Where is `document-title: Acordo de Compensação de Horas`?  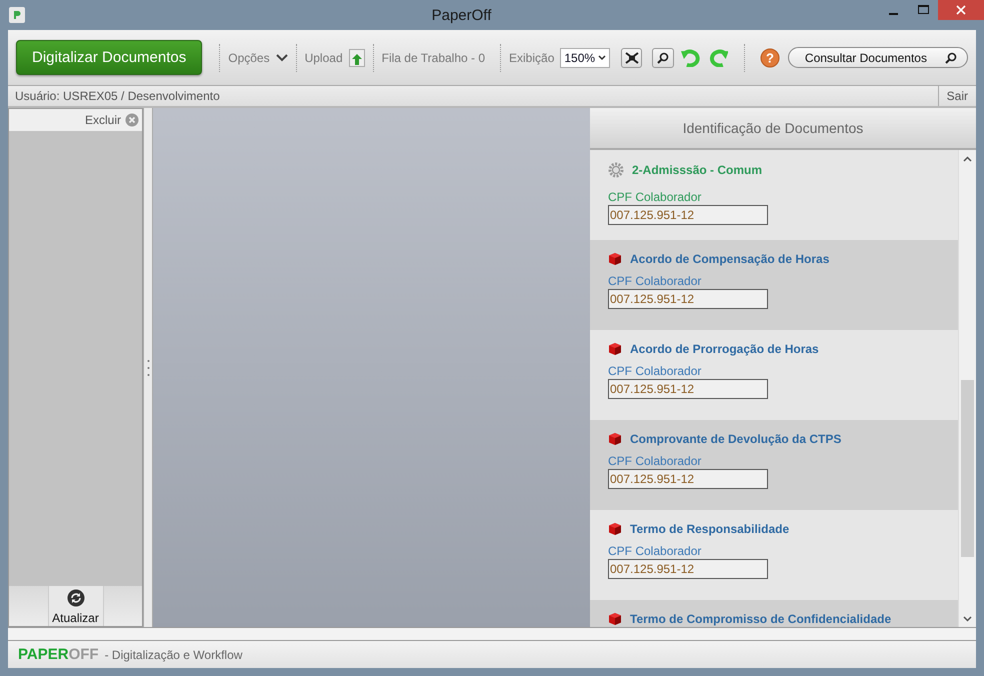 document-title: Acordo de Compensação de Horas is located at coordinates (730, 259).